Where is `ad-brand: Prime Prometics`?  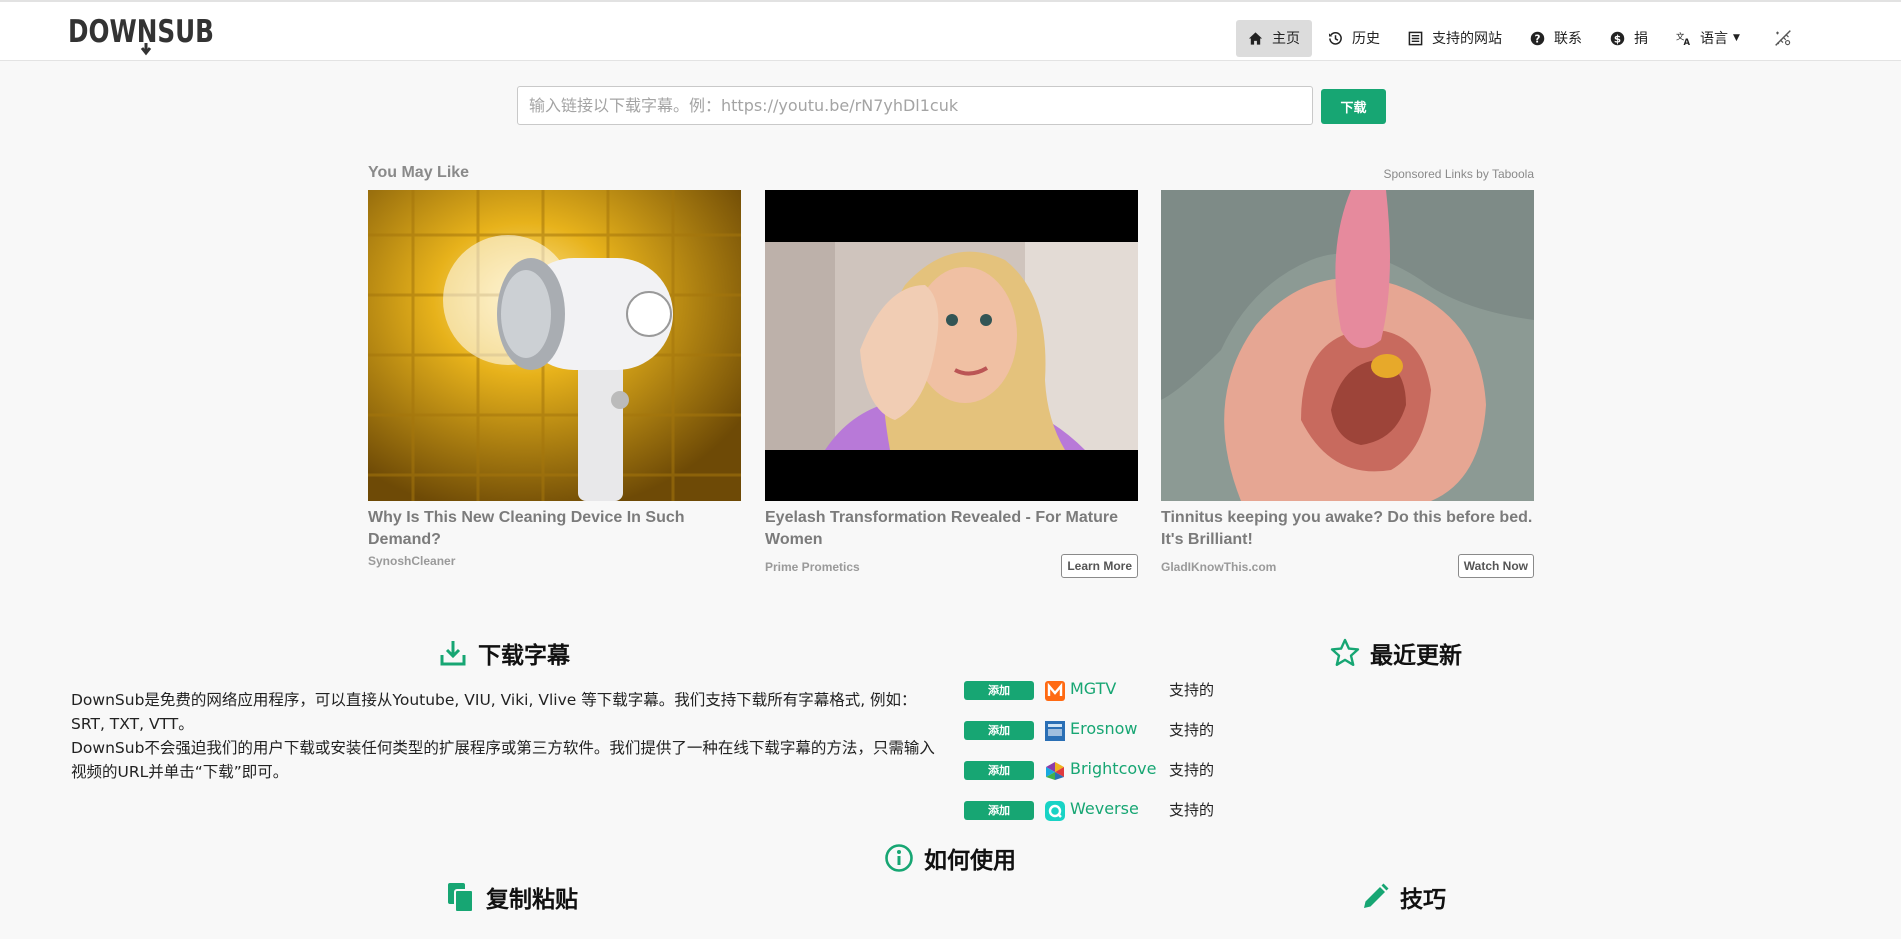 ad-brand: Prime Prometics is located at coordinates (812, 567).